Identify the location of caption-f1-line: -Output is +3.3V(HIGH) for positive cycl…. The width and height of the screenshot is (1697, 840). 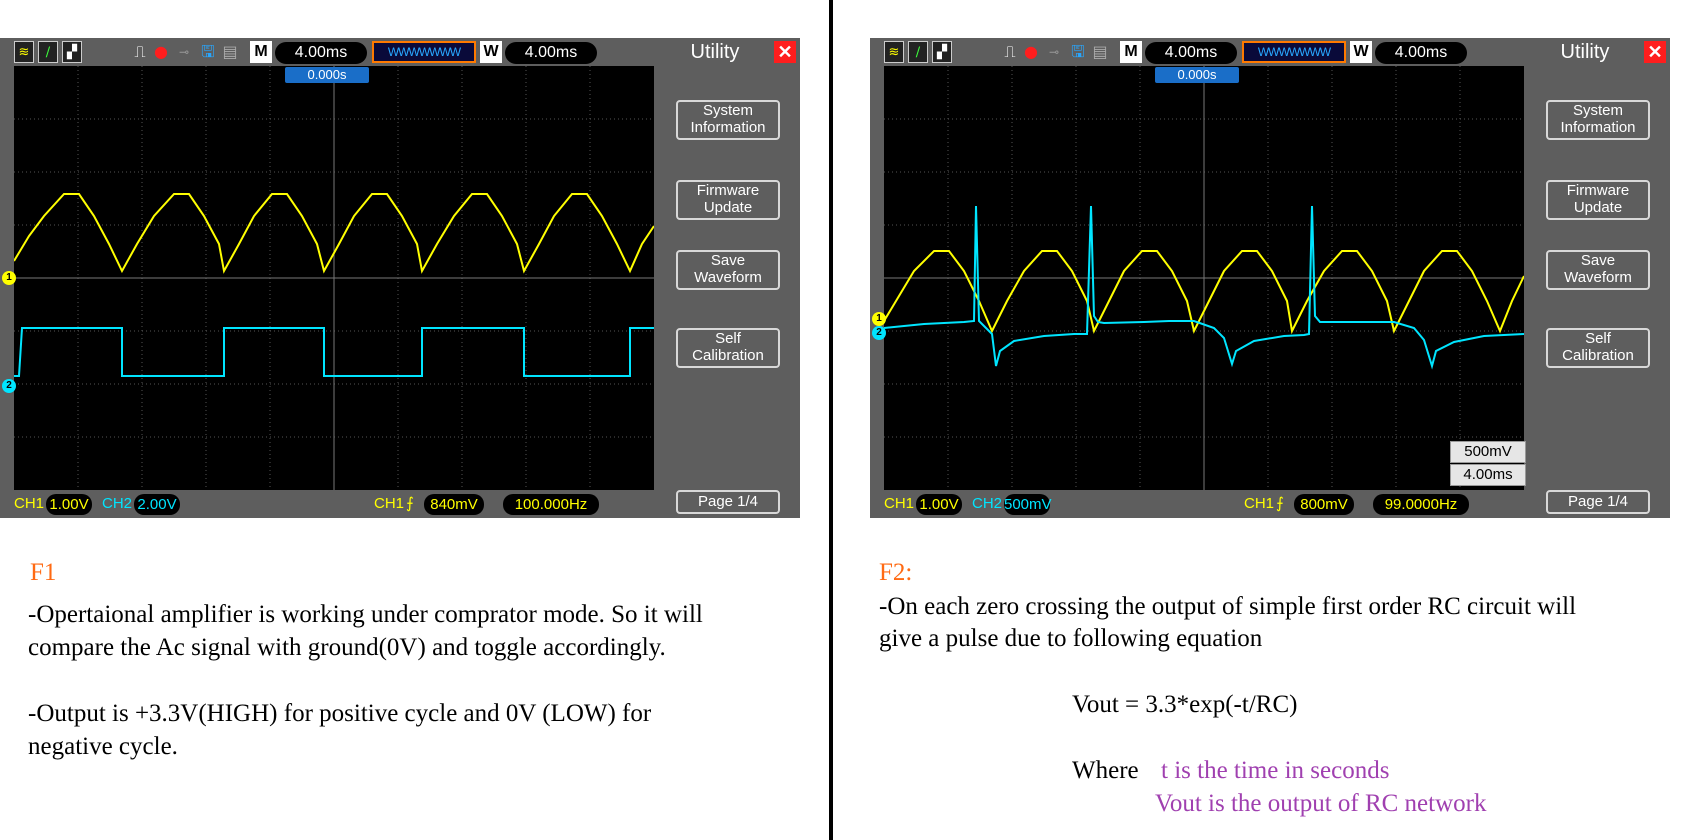
(340, 713).